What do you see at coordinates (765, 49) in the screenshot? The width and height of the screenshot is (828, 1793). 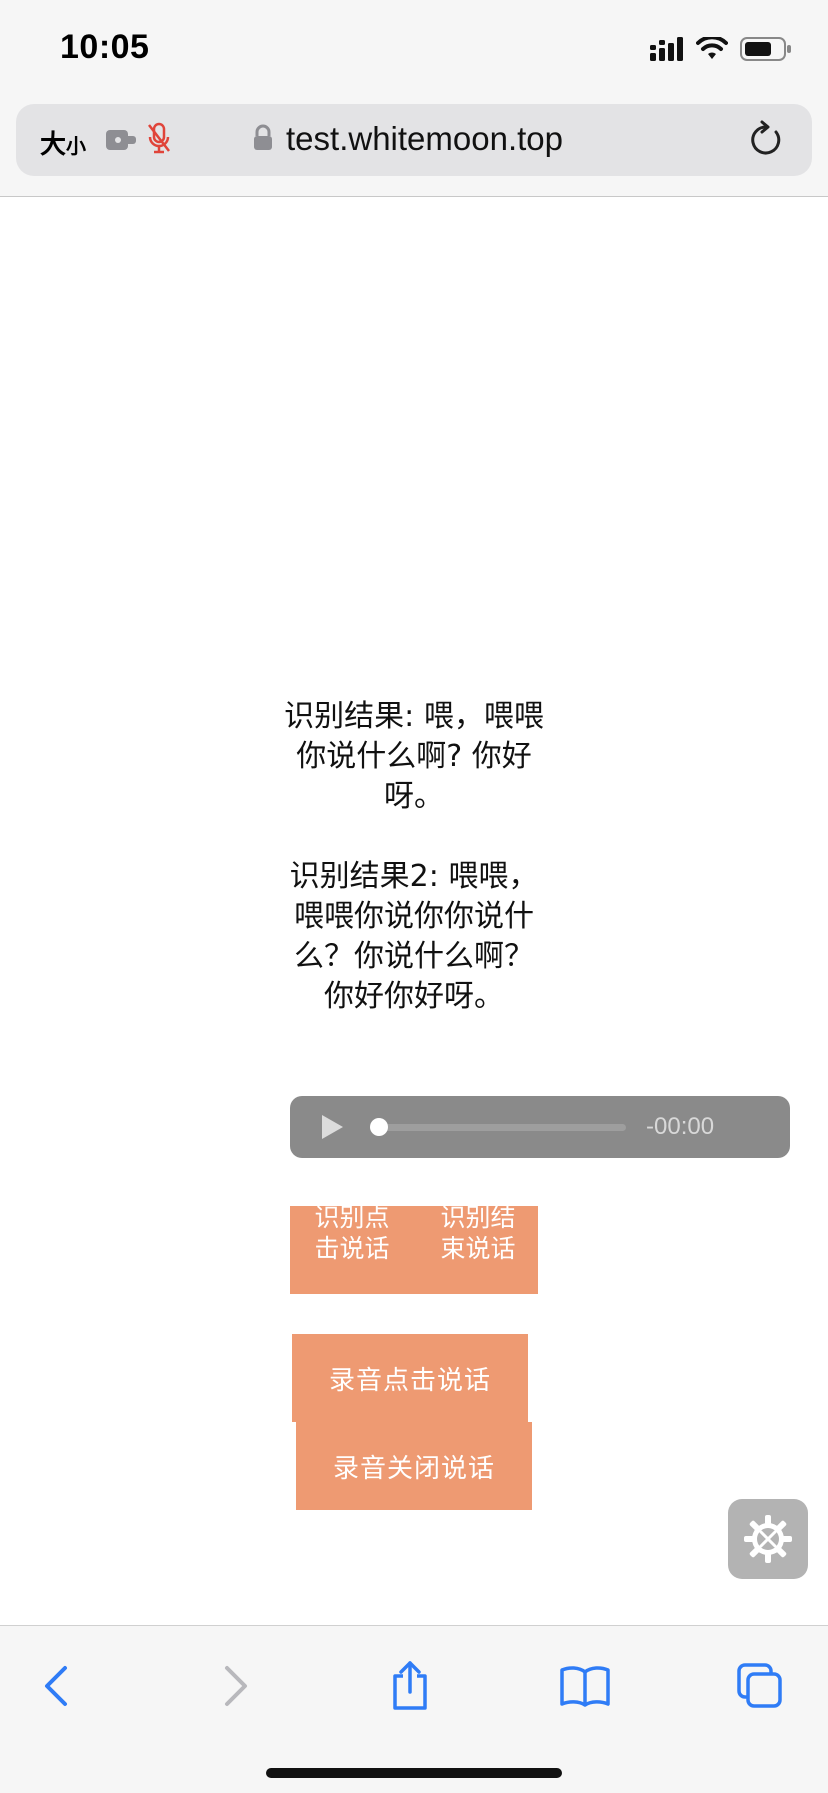 I see `battery-icon` at bounding box center [765, 49].